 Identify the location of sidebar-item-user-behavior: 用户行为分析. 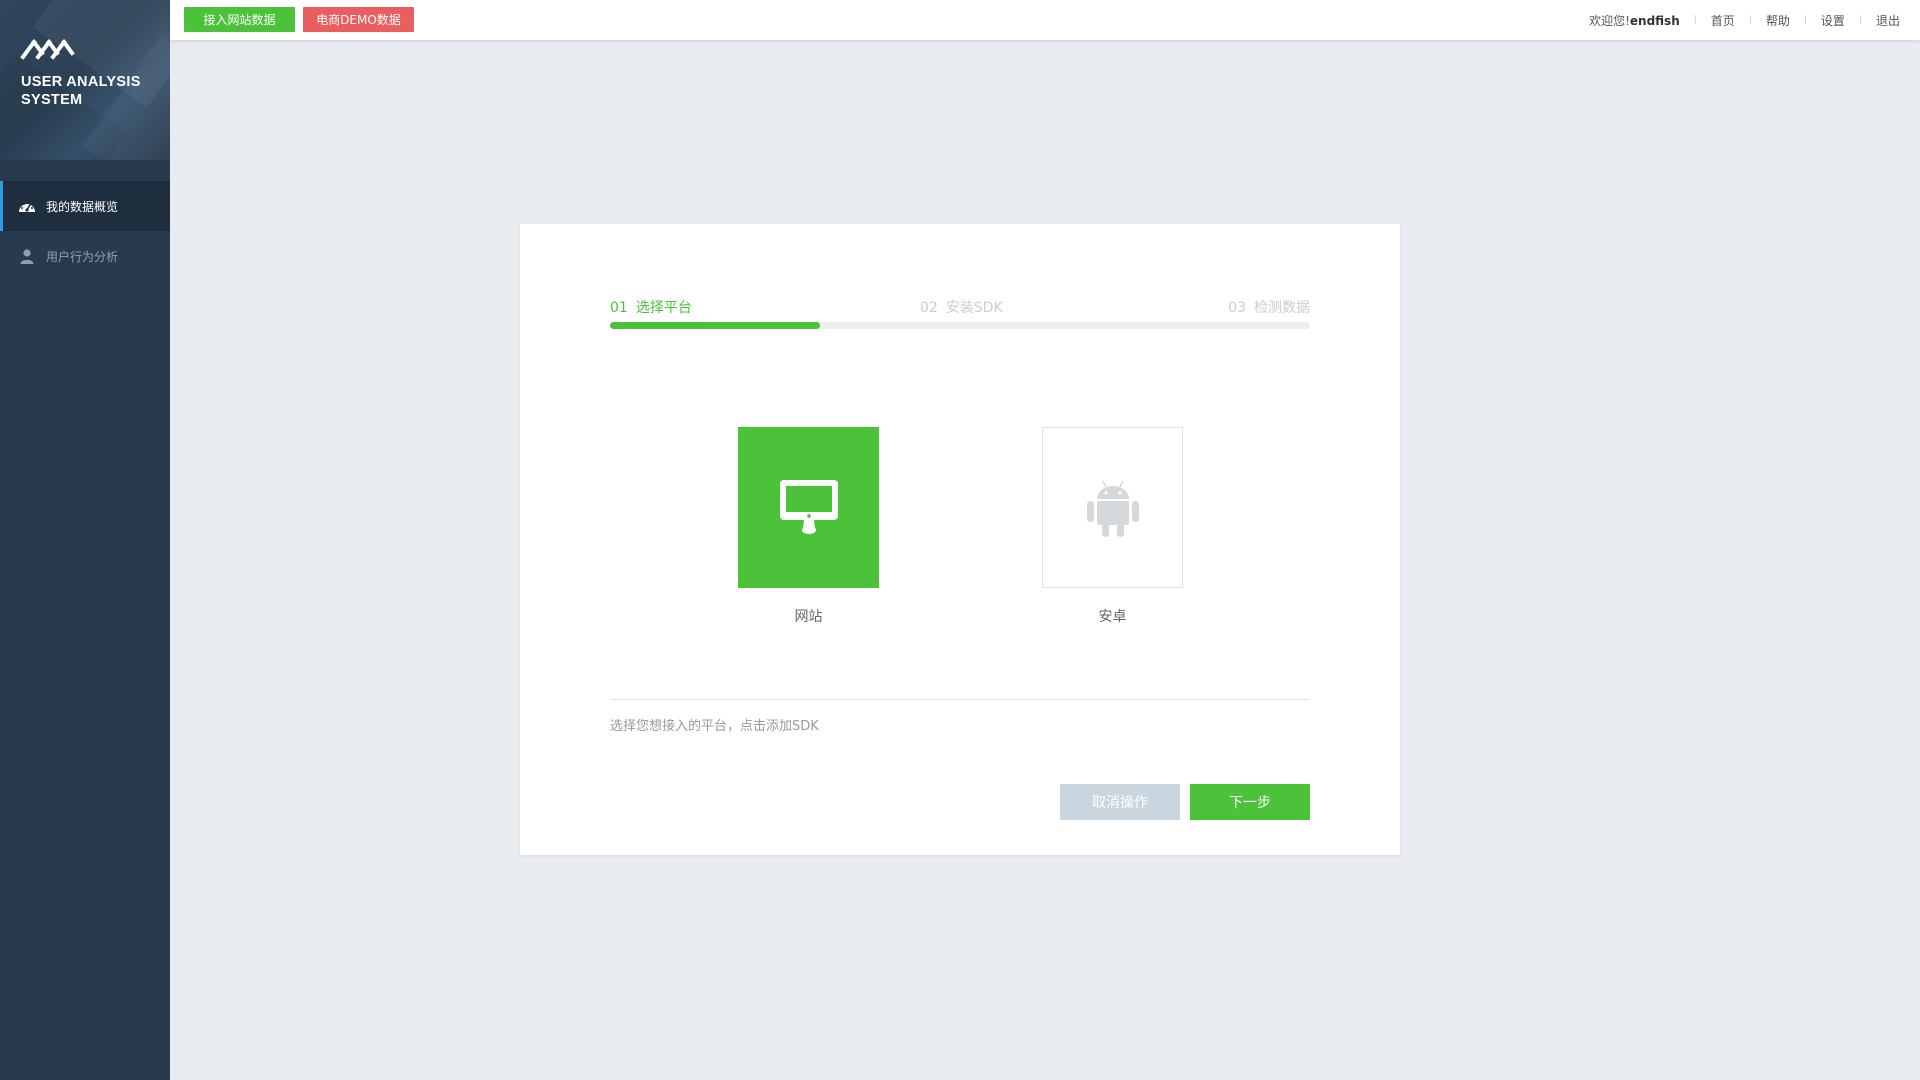
(85, 256).